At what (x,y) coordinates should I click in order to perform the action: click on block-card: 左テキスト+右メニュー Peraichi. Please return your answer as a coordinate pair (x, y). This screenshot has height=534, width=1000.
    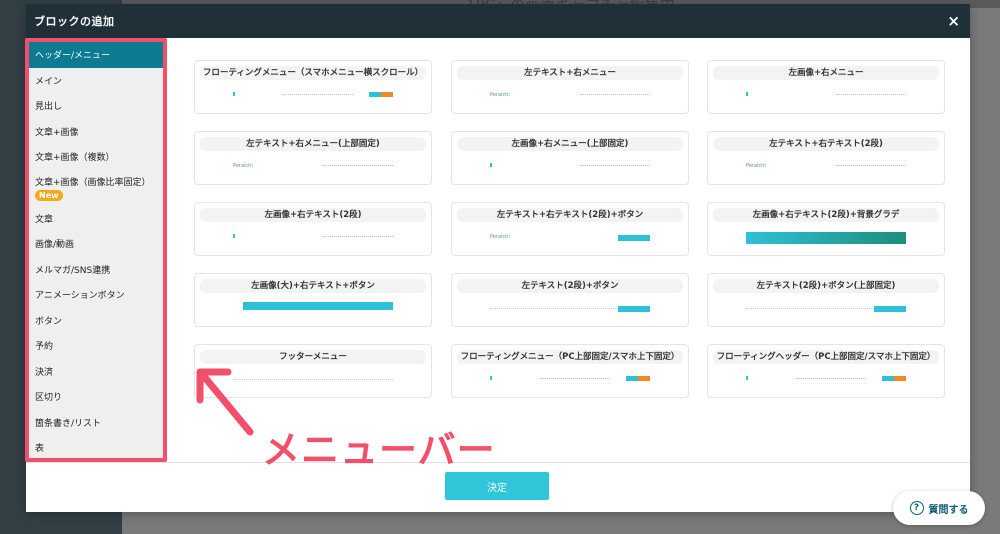
    Looking at the image, I should click on (570, 87).